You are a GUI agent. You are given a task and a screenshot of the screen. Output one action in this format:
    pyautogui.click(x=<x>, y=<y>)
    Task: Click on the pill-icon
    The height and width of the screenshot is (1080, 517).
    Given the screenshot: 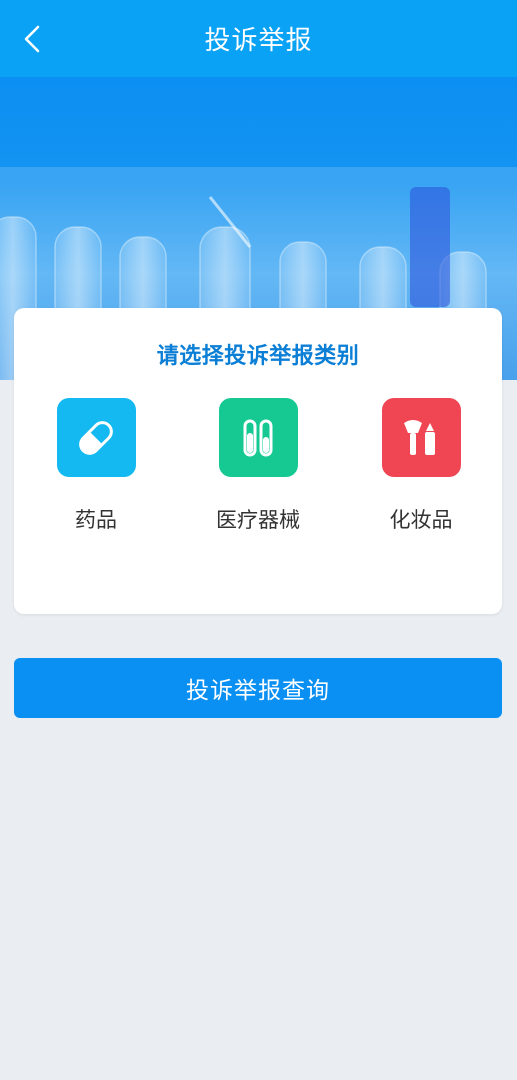 What is the action you would take?
    pyautogui.click(x=96, y=437)
    